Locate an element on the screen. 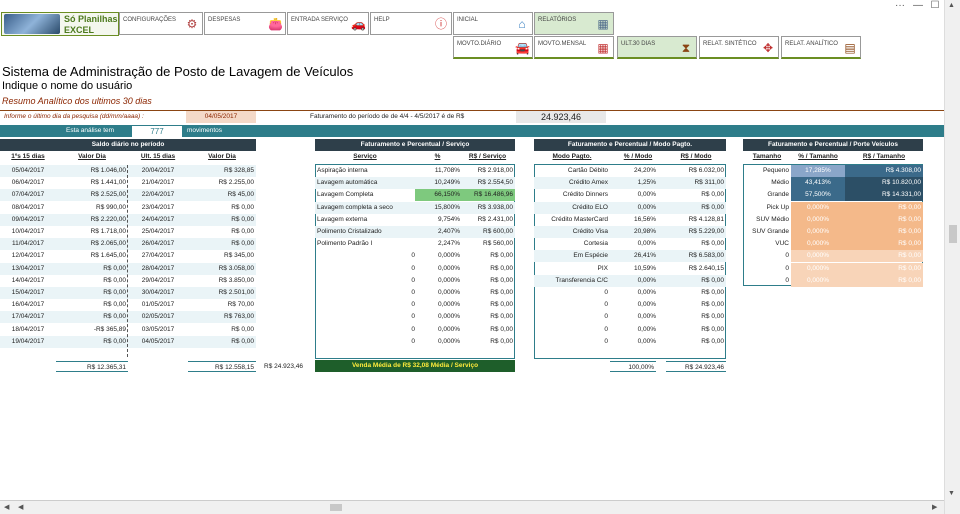  table-cell: 21/04/2017 is located at coordinates (158, 183).